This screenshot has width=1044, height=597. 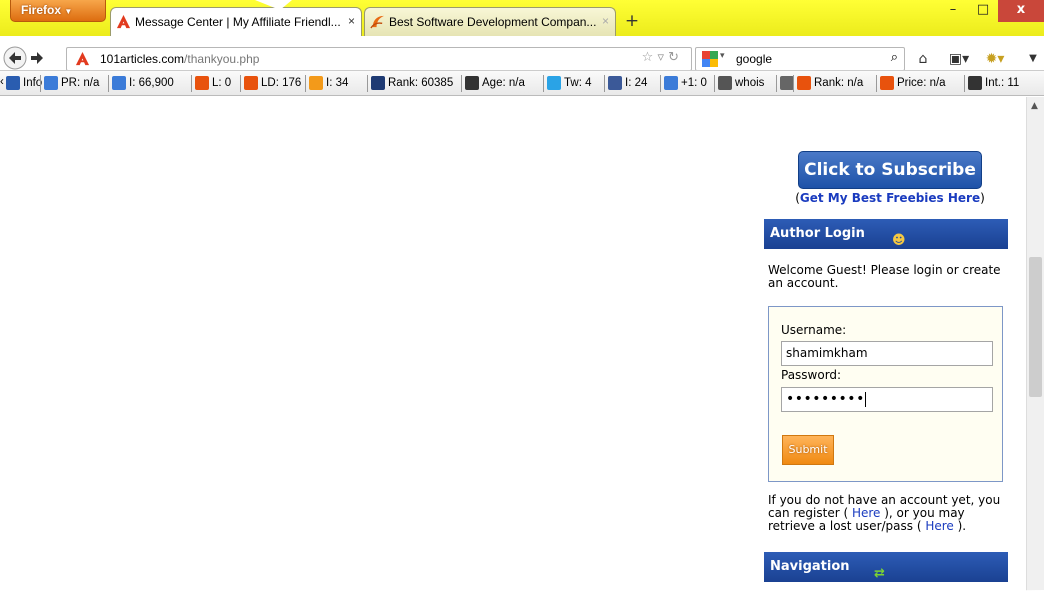 I want to click on home-button: ⌂, so click(x=923, y=59).